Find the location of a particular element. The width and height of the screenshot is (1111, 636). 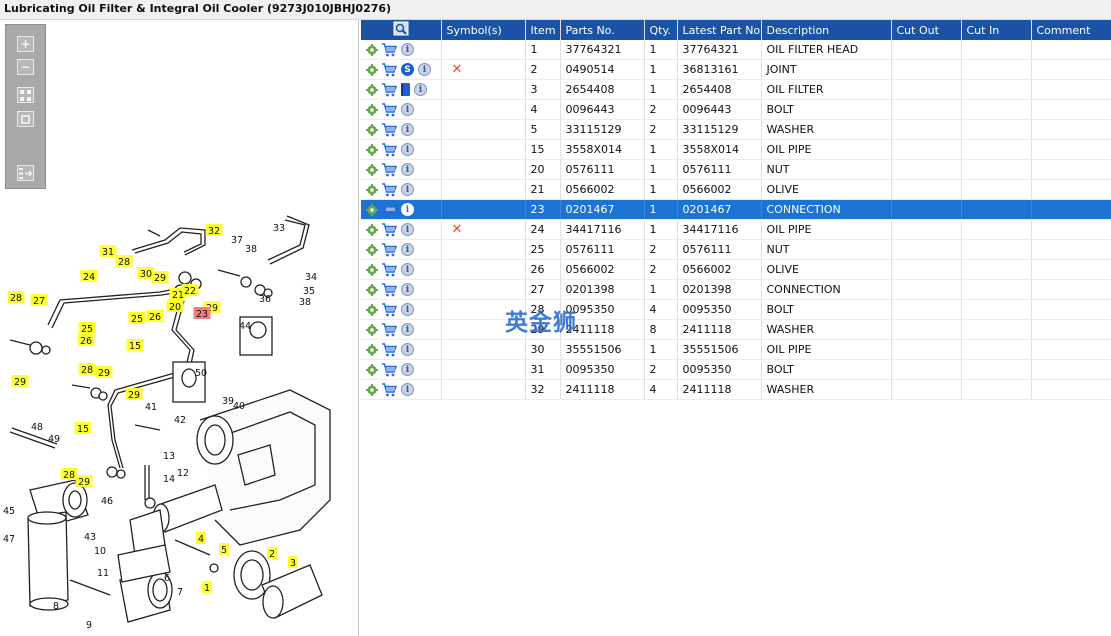

callout-label: 31 is located at coordinates (108, 252).